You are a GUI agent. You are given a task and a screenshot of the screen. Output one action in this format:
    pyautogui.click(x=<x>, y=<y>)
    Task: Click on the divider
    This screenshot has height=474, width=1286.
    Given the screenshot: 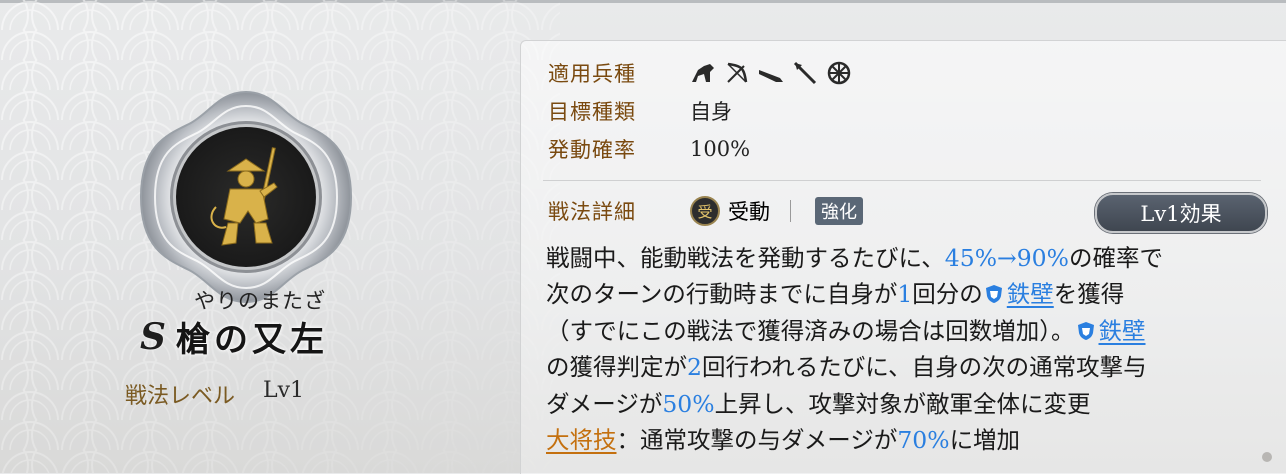 What is the action you would take?
    pyautogui.click(x=902, y=180)
    